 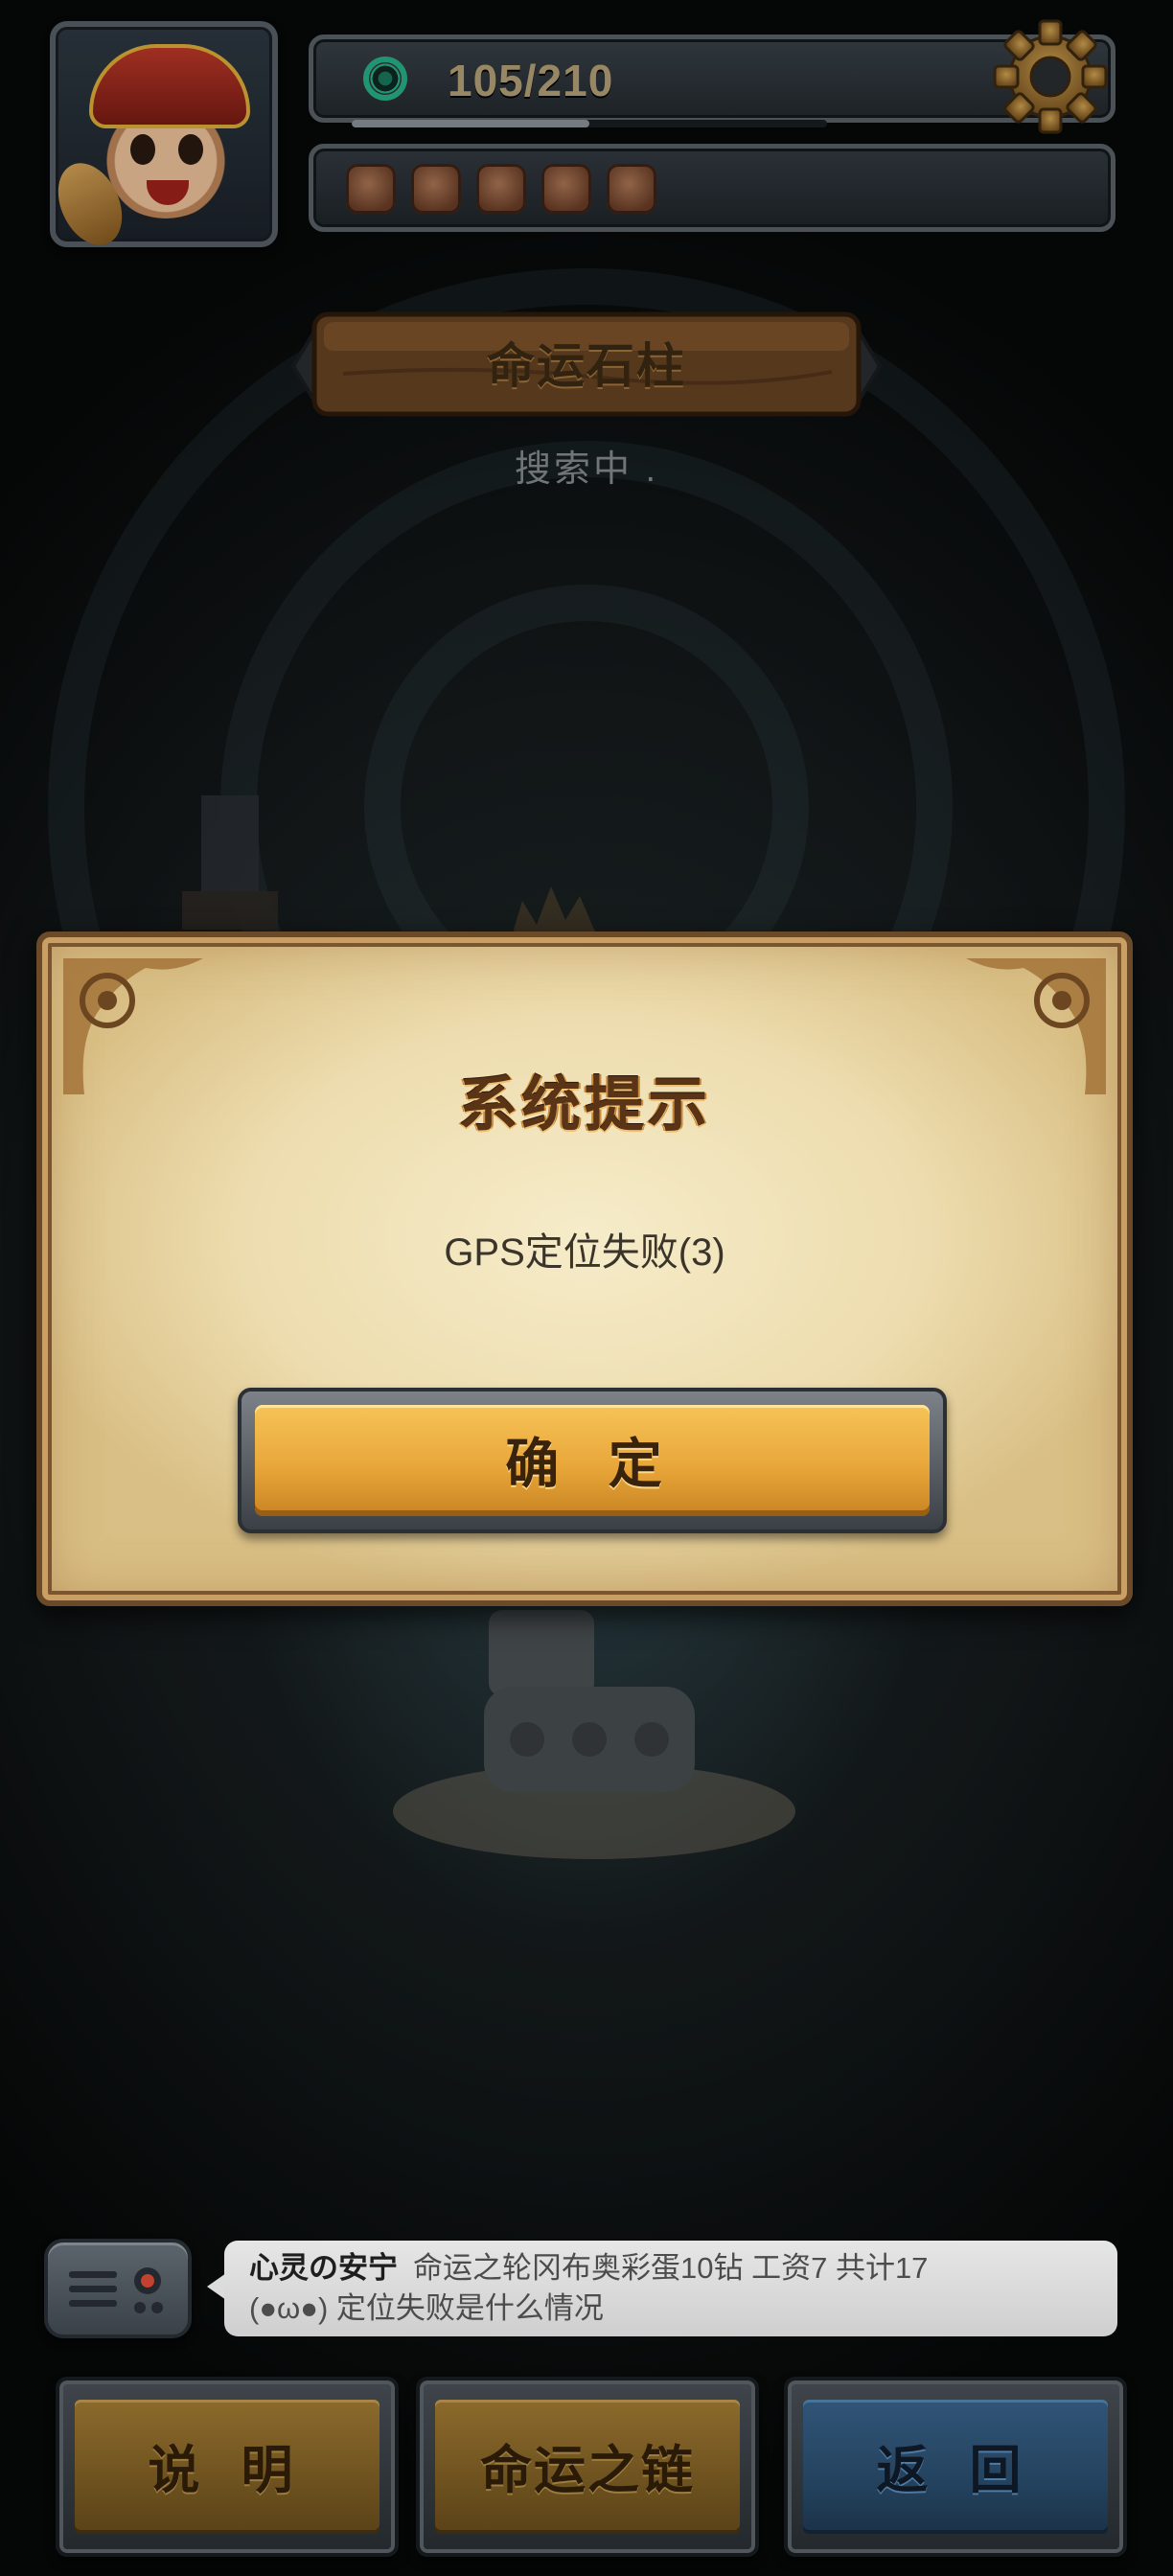 I want to click on fate-chain-button-label: 命运之链, so click(x=587, y=2470).